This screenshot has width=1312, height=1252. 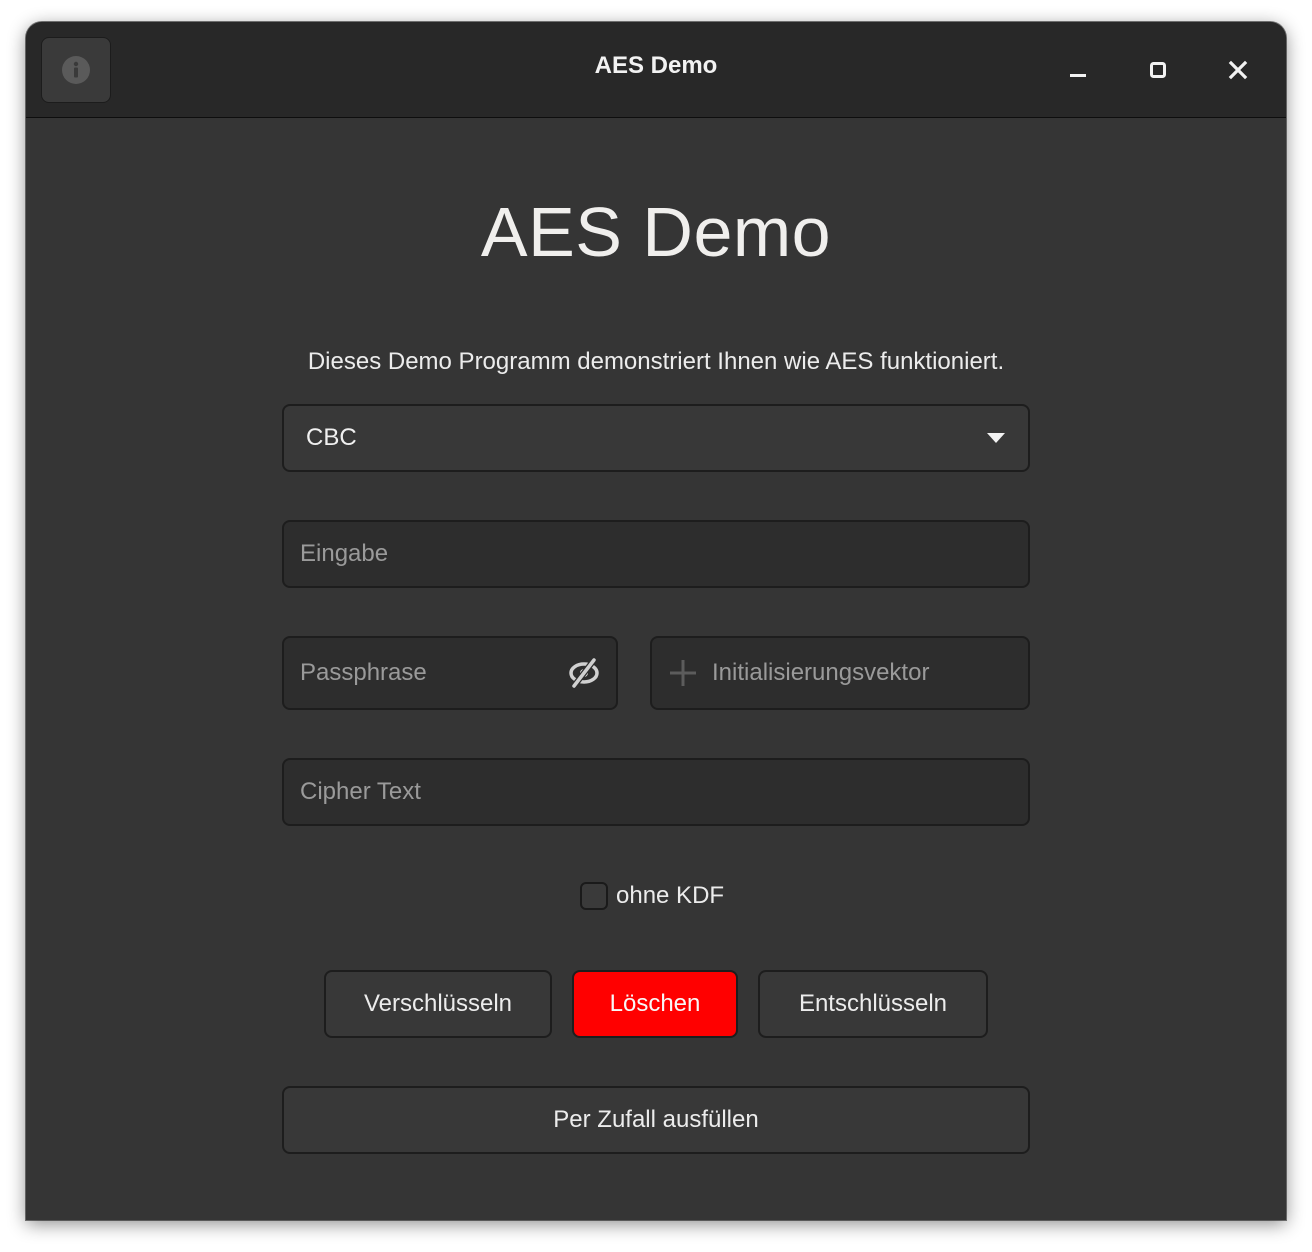 I want to click on input-placeholder: Eingabe, so click(x=344, y=553).